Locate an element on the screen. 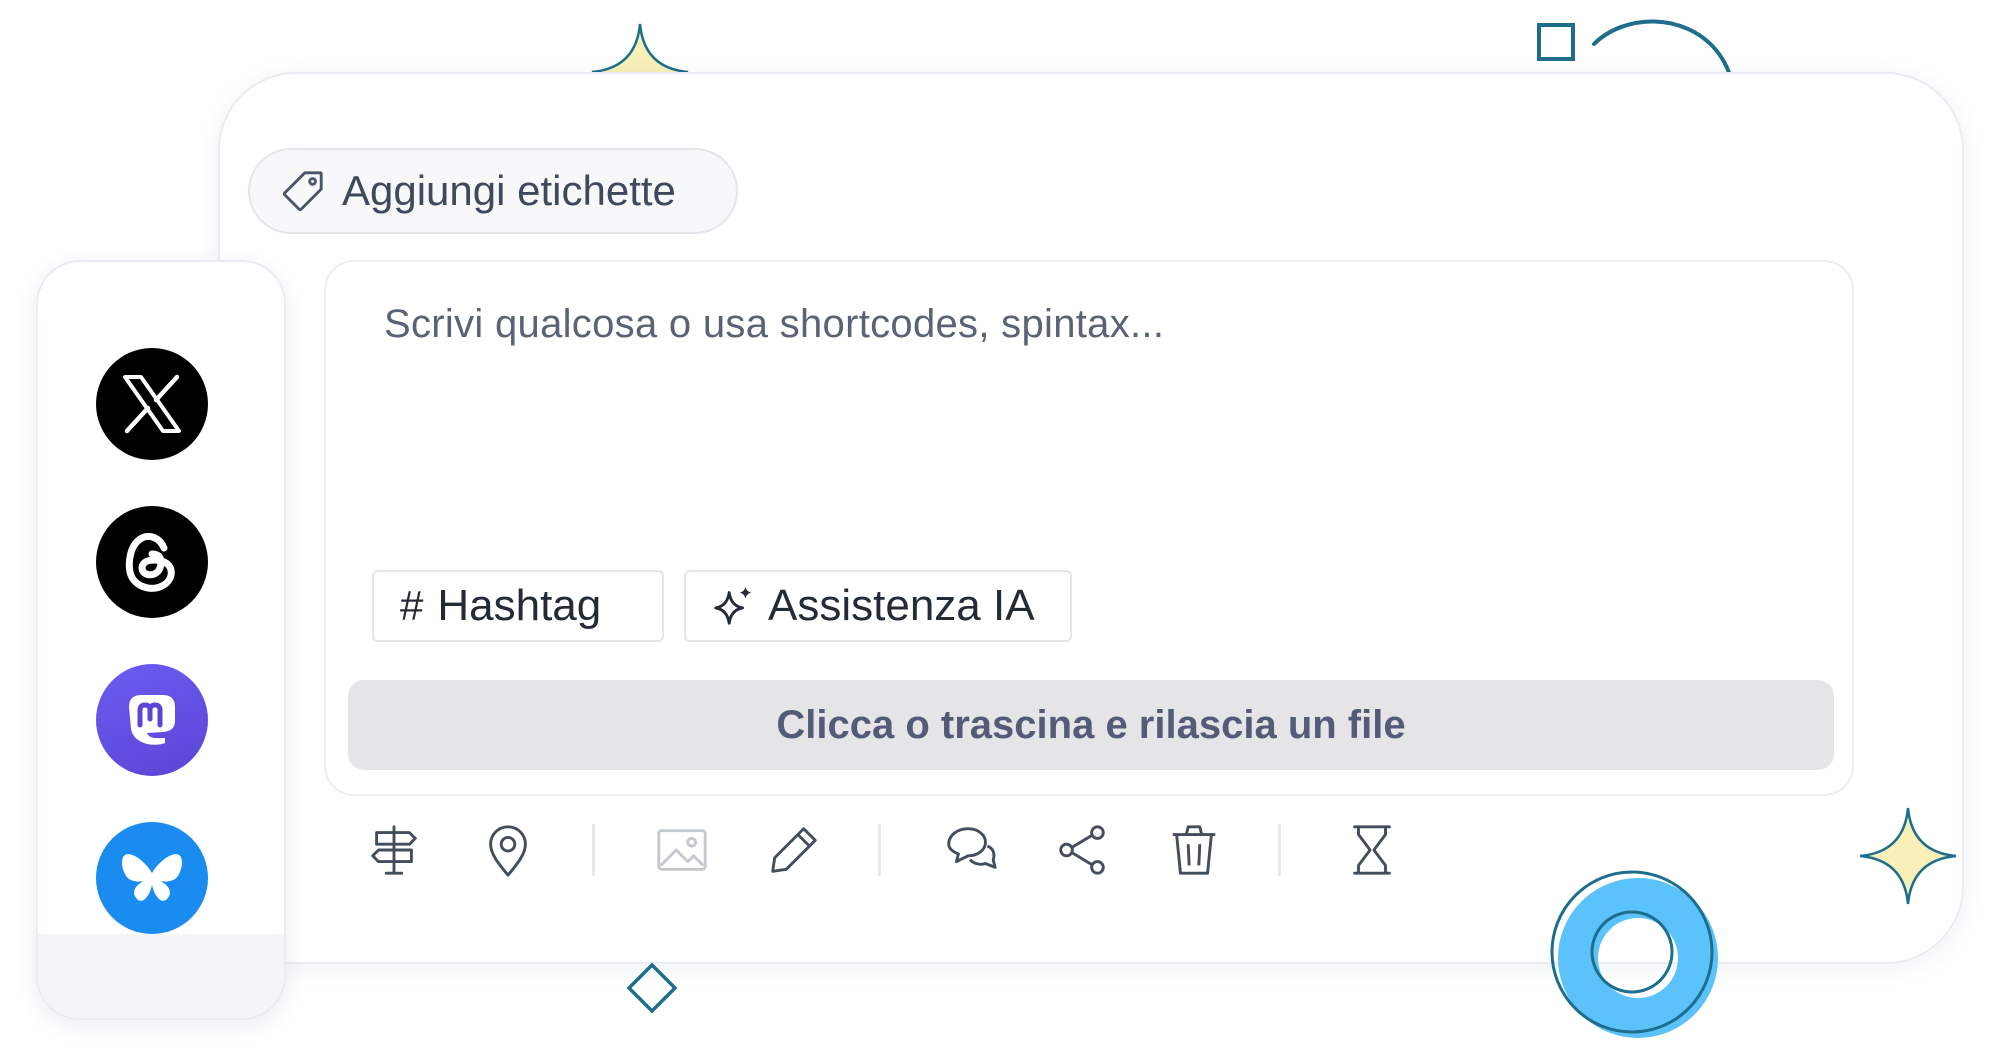  diamond-outline-icon is located at coordinates (652, 988).